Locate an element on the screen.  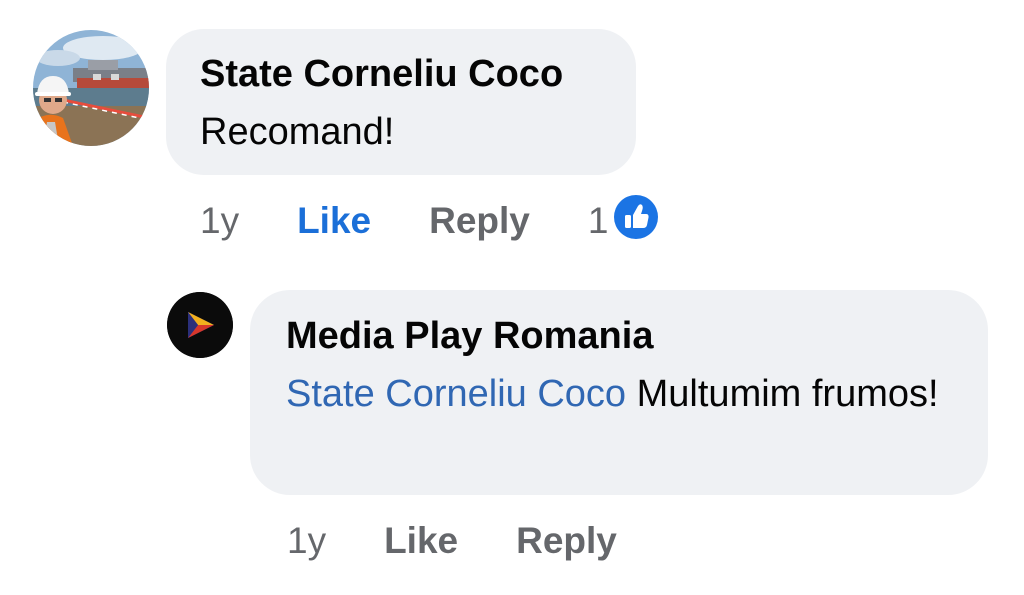
comment-actions: 1y Like Reply 1 is located at coordinates (429, 220).